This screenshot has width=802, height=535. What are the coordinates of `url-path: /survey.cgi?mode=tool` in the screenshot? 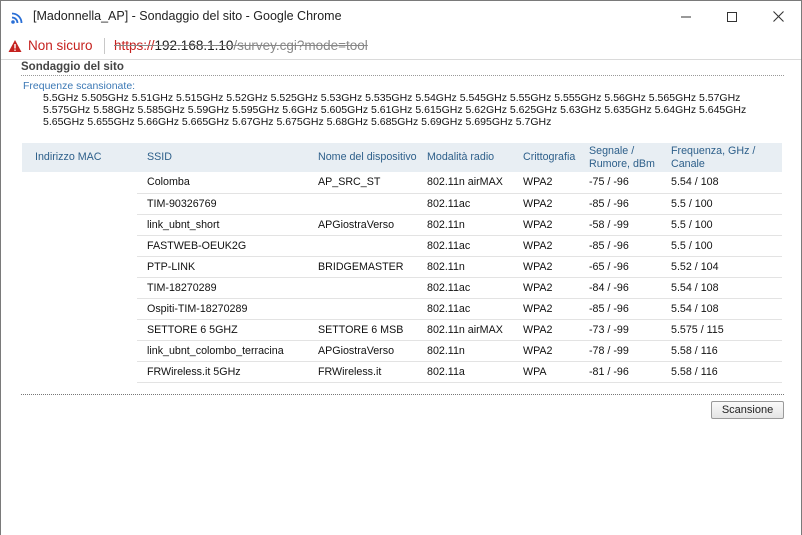 It's located at (300, 45).